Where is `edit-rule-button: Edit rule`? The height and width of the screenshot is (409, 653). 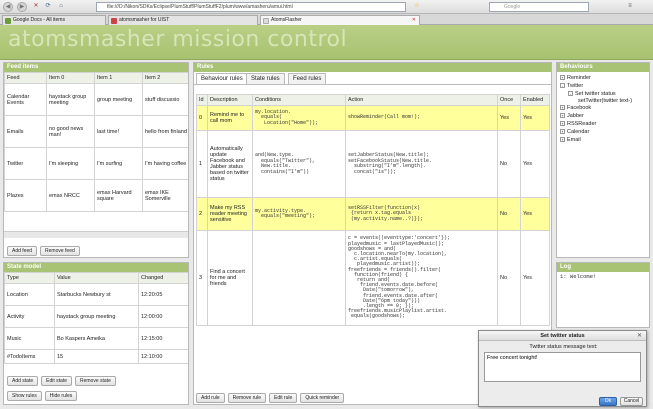 edit-rule-button: Edit rule is located at coordinates (283, 398).